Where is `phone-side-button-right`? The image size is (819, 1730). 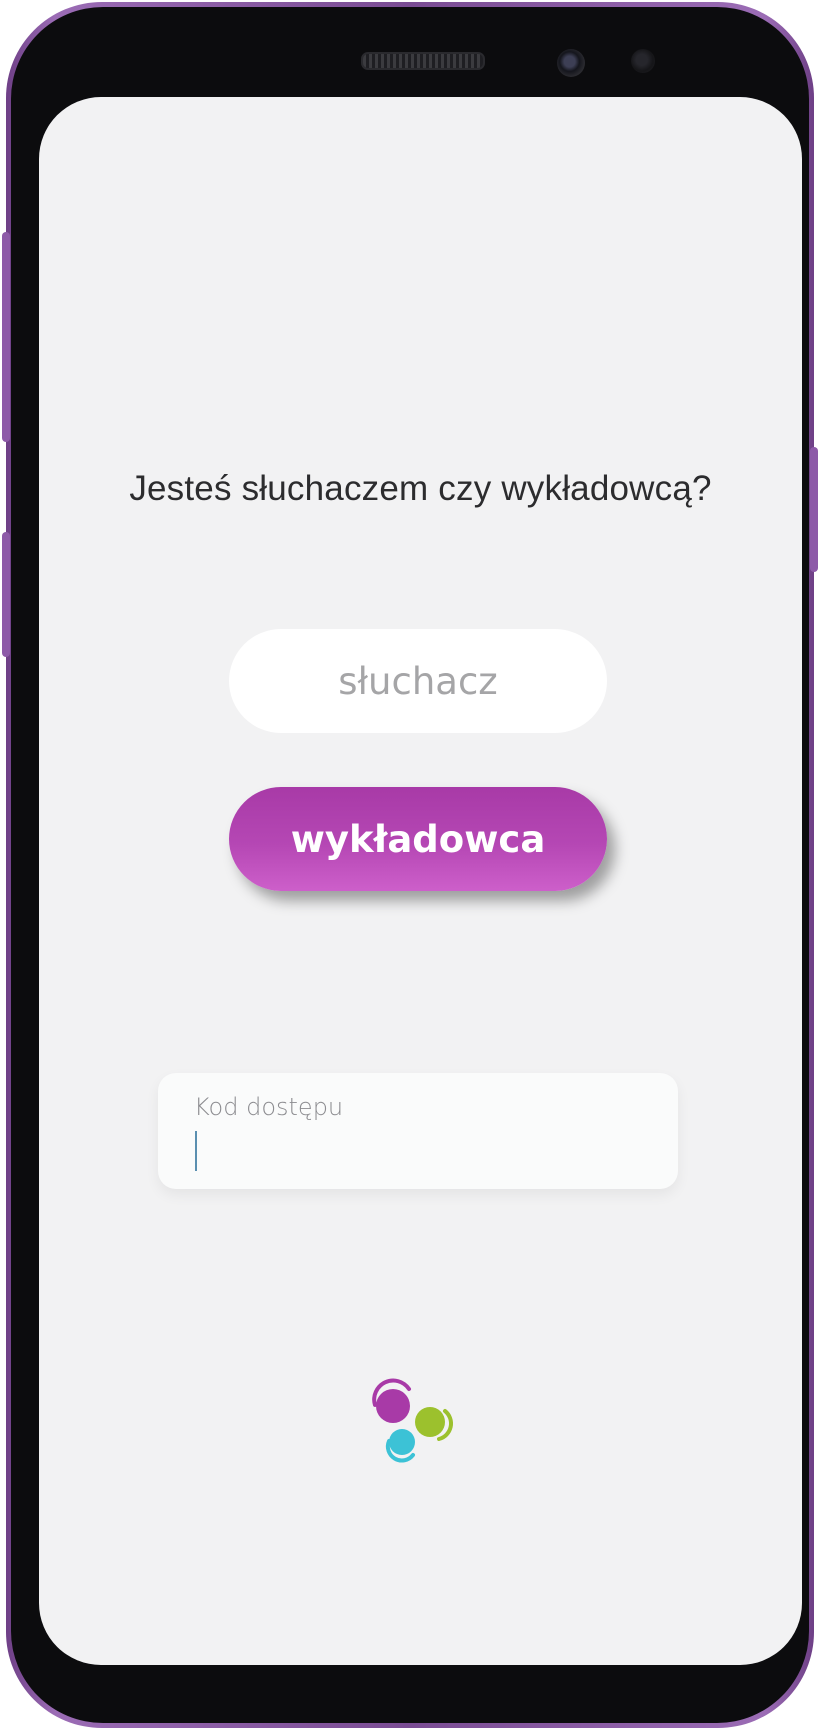 phone-side-button-right is located at coordinates (814, 509).